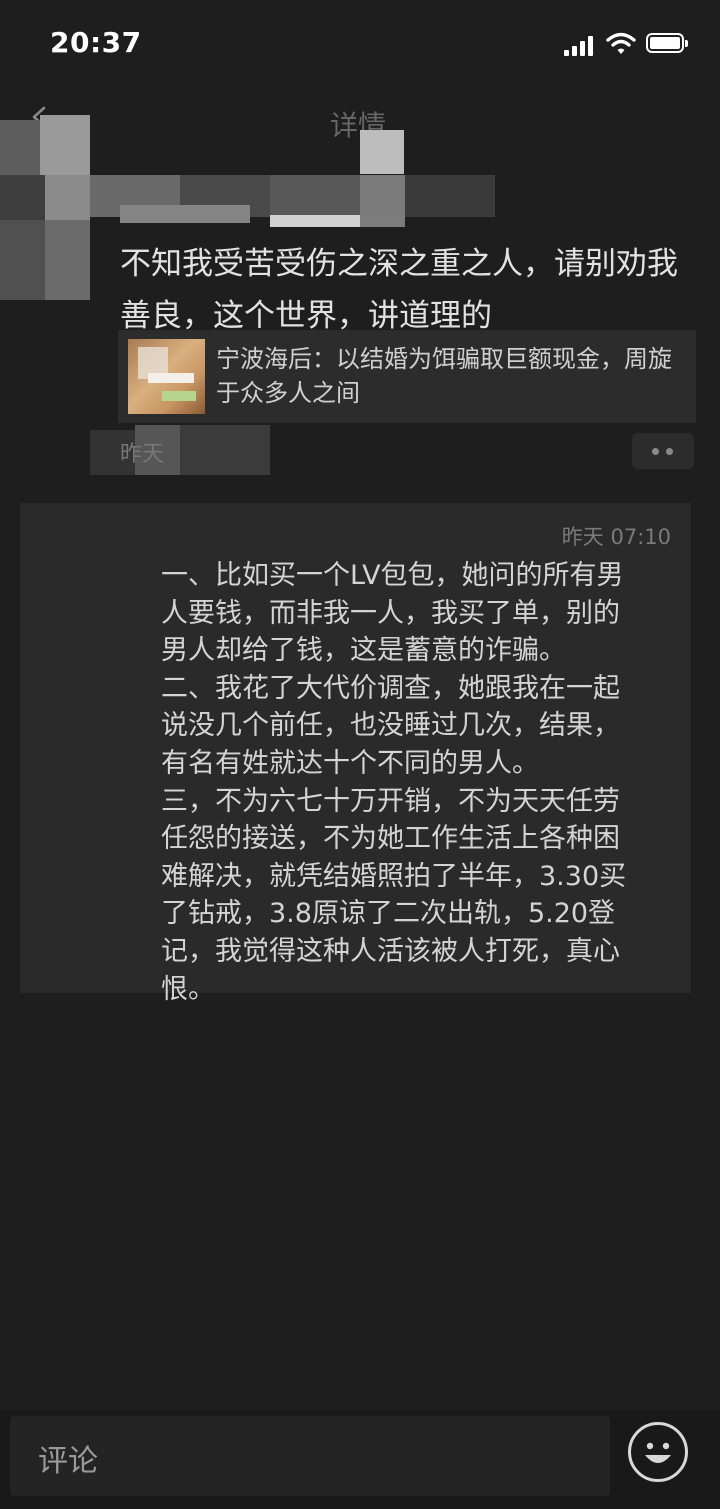 This screenshot has height=1509, width=720. What do you see at coordinates (388, 914) in the screenshot?
I see `comment-line: 了钻戒，3.8原谅了二次出轨，5.20登` at bounding box center [388, 914].